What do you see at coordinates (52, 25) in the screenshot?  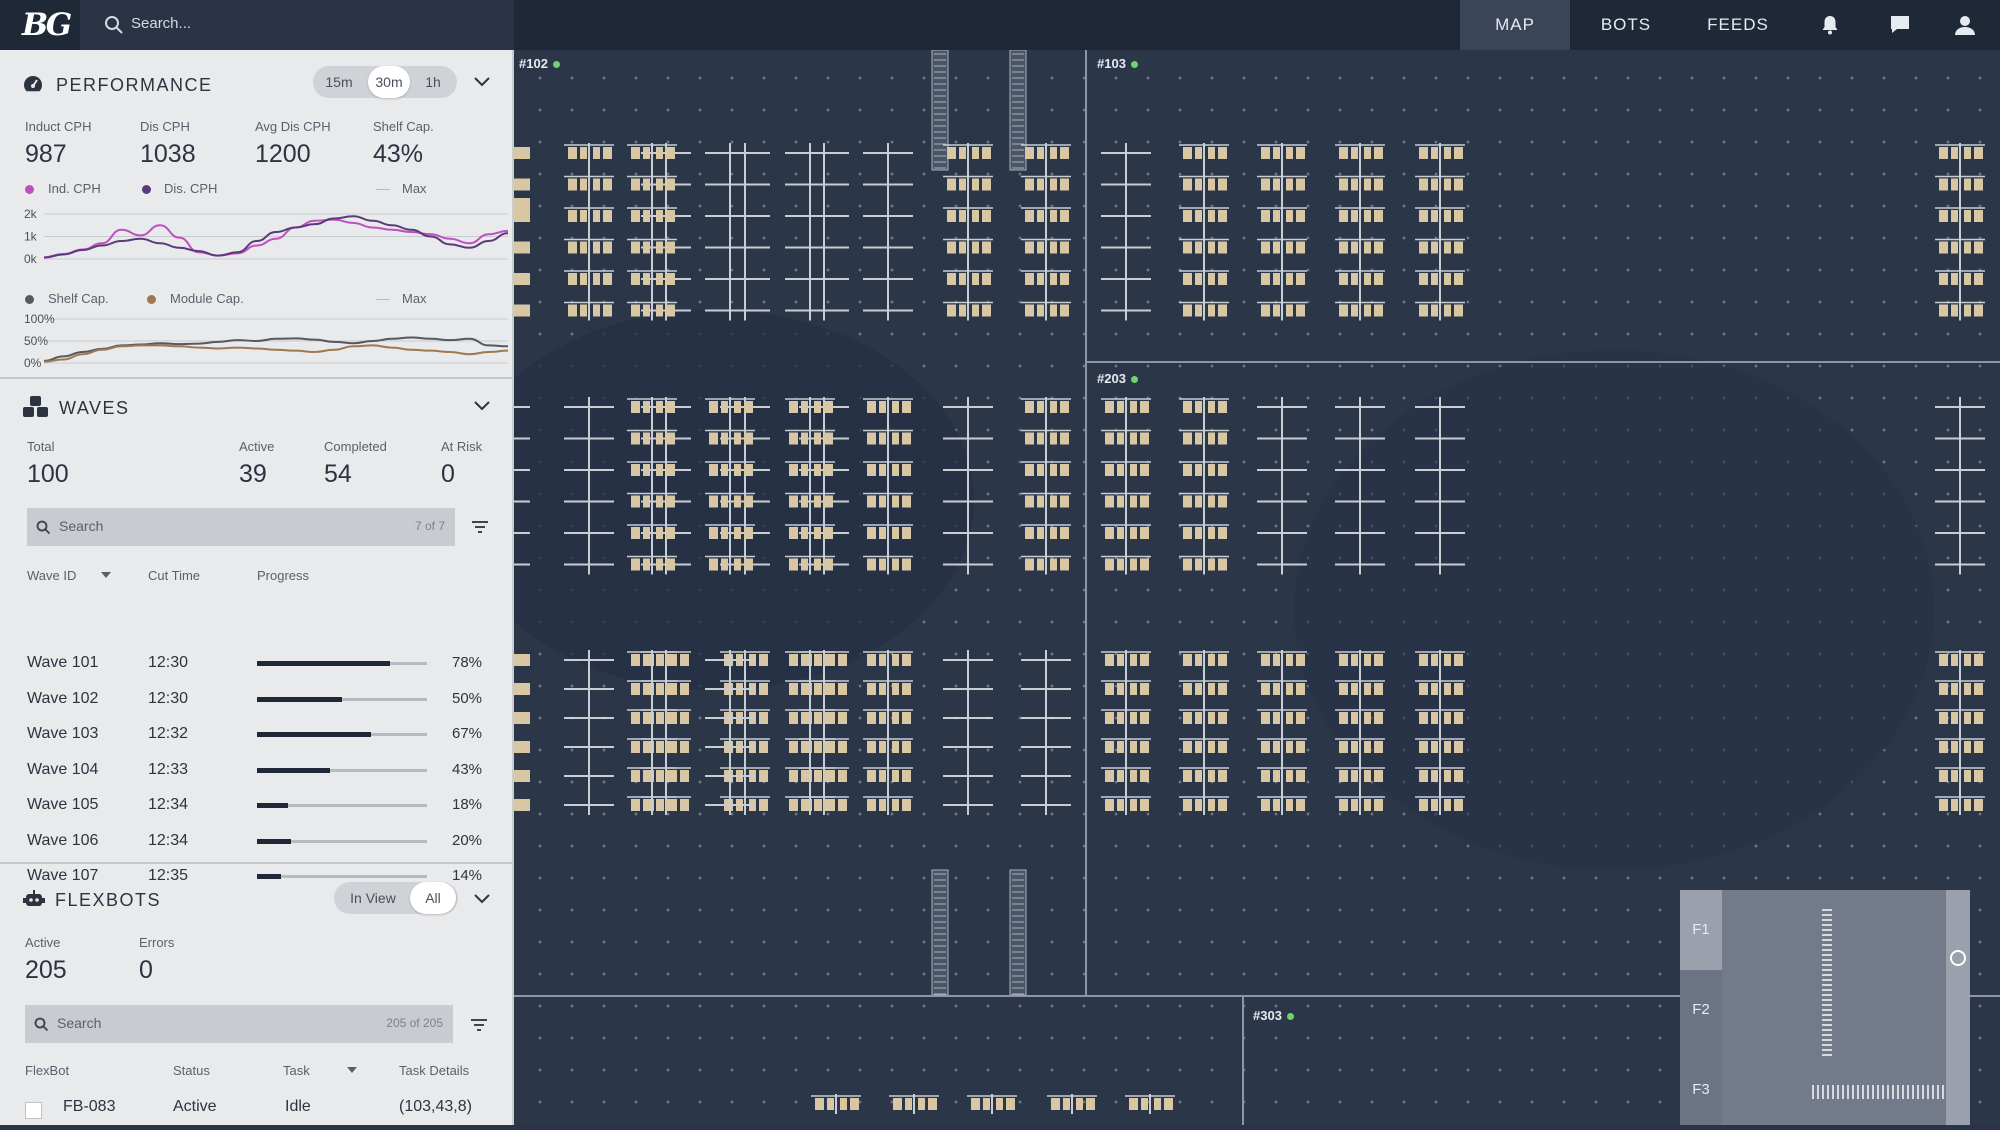 I see `app-logo: BG` at bounding box center [52, 25].